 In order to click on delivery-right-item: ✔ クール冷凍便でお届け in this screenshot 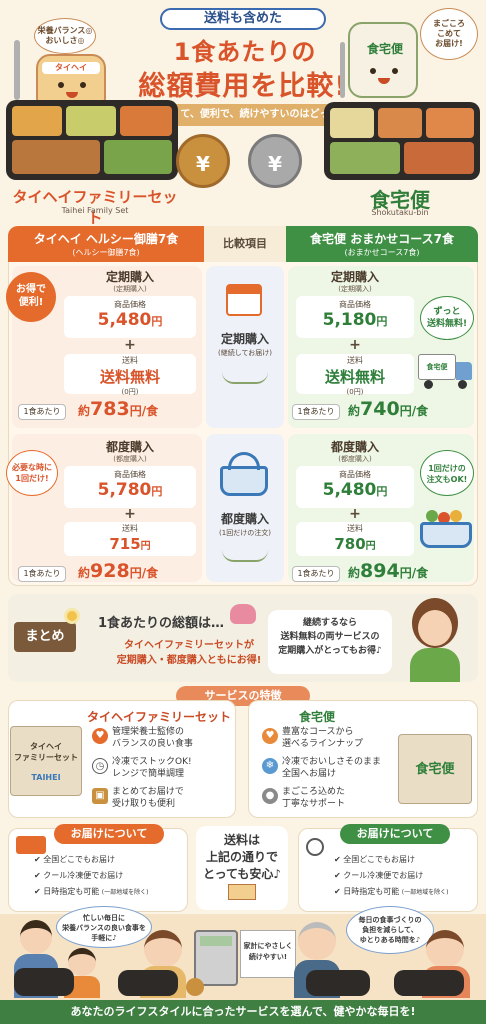, I will do `click(379, 875)`.